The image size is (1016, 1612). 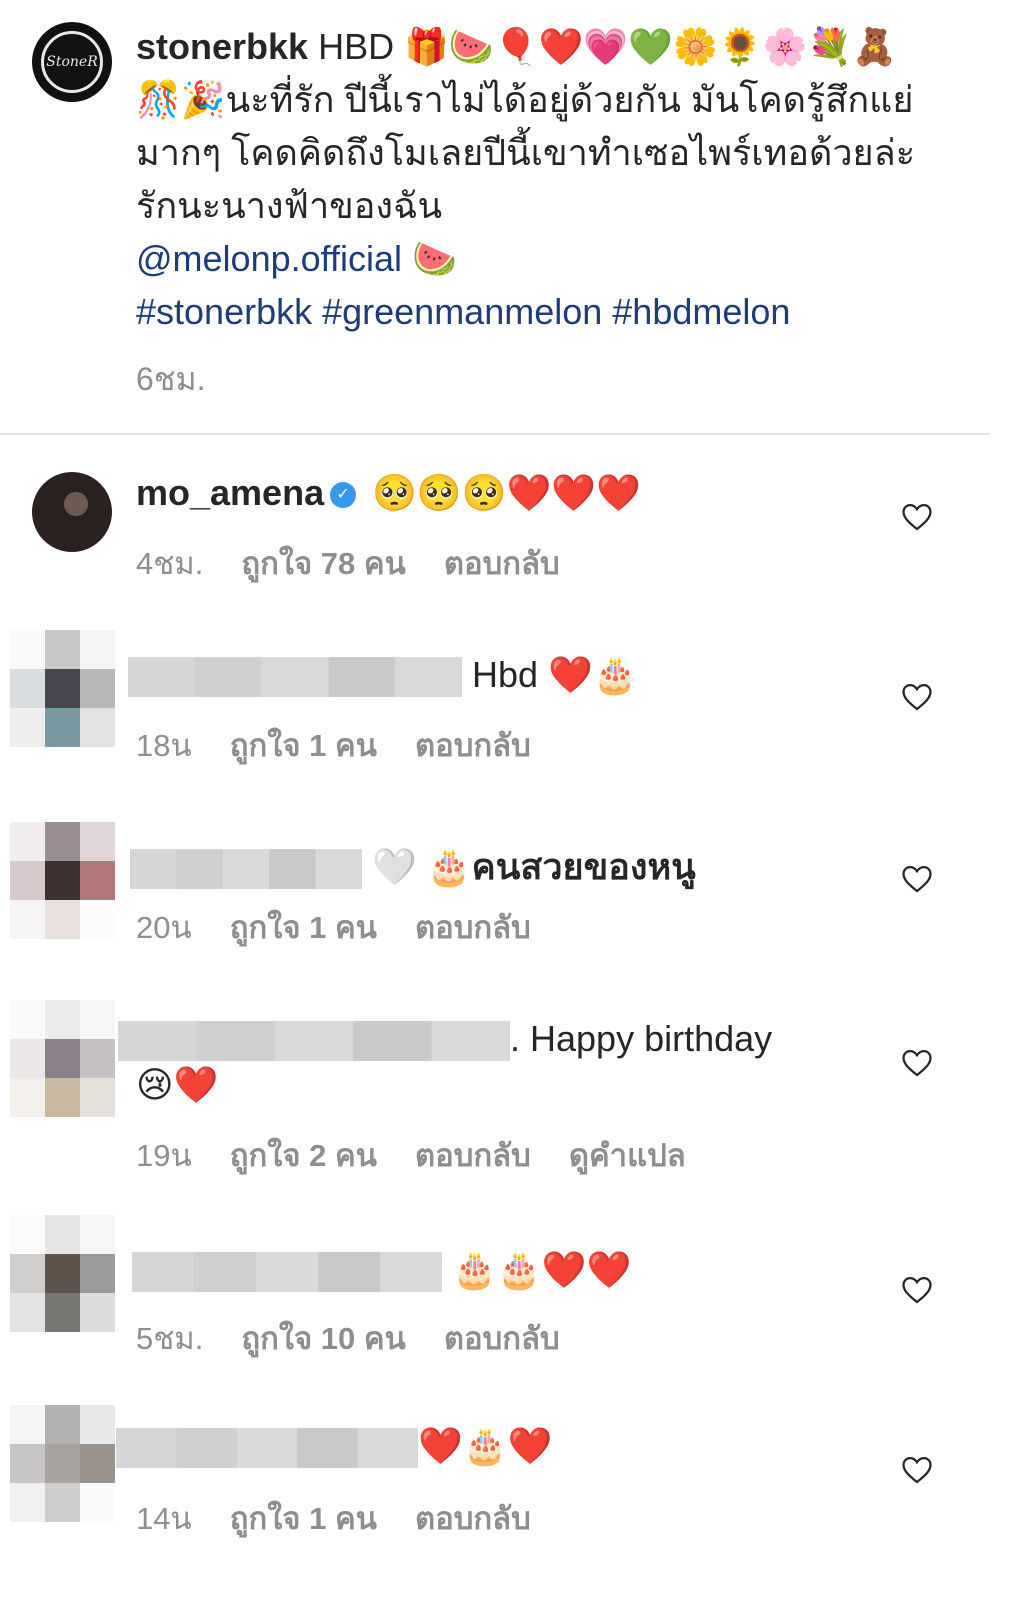 I want to click on comment-time: 18น, so click(x=164, y=745).